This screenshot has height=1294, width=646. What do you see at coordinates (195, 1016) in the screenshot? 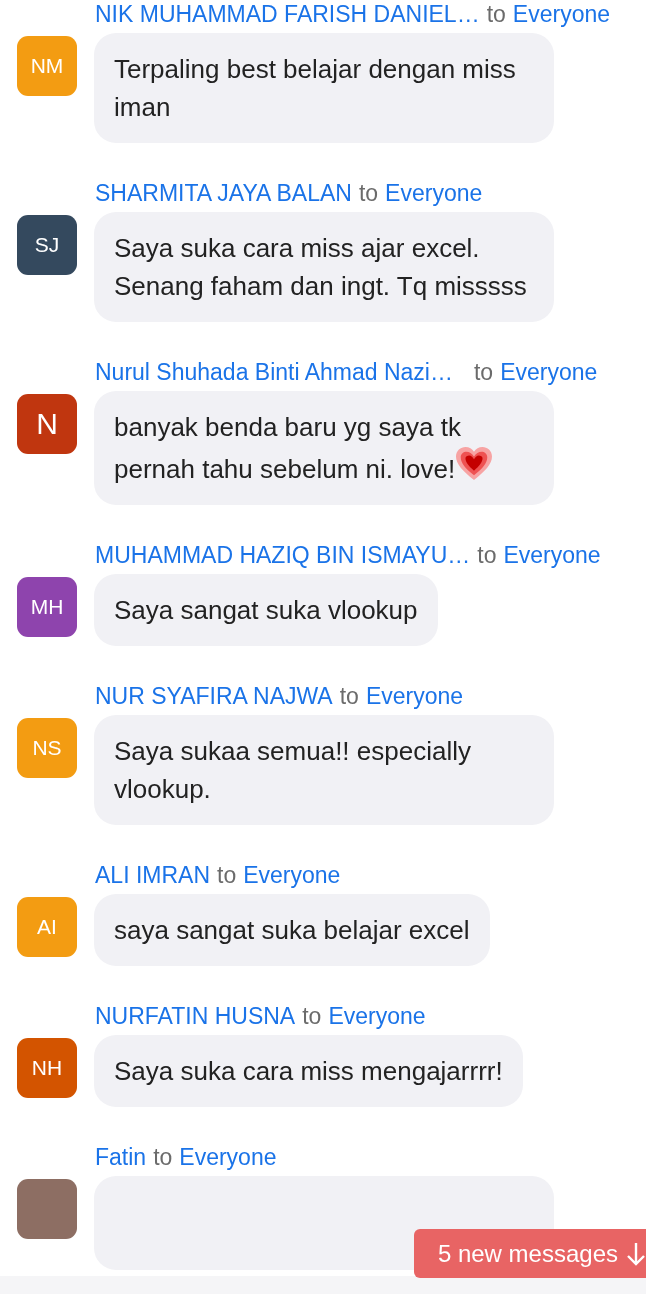
I see `sender-name: NURFATIN HUSNA` at bounding box center [195, 1016].